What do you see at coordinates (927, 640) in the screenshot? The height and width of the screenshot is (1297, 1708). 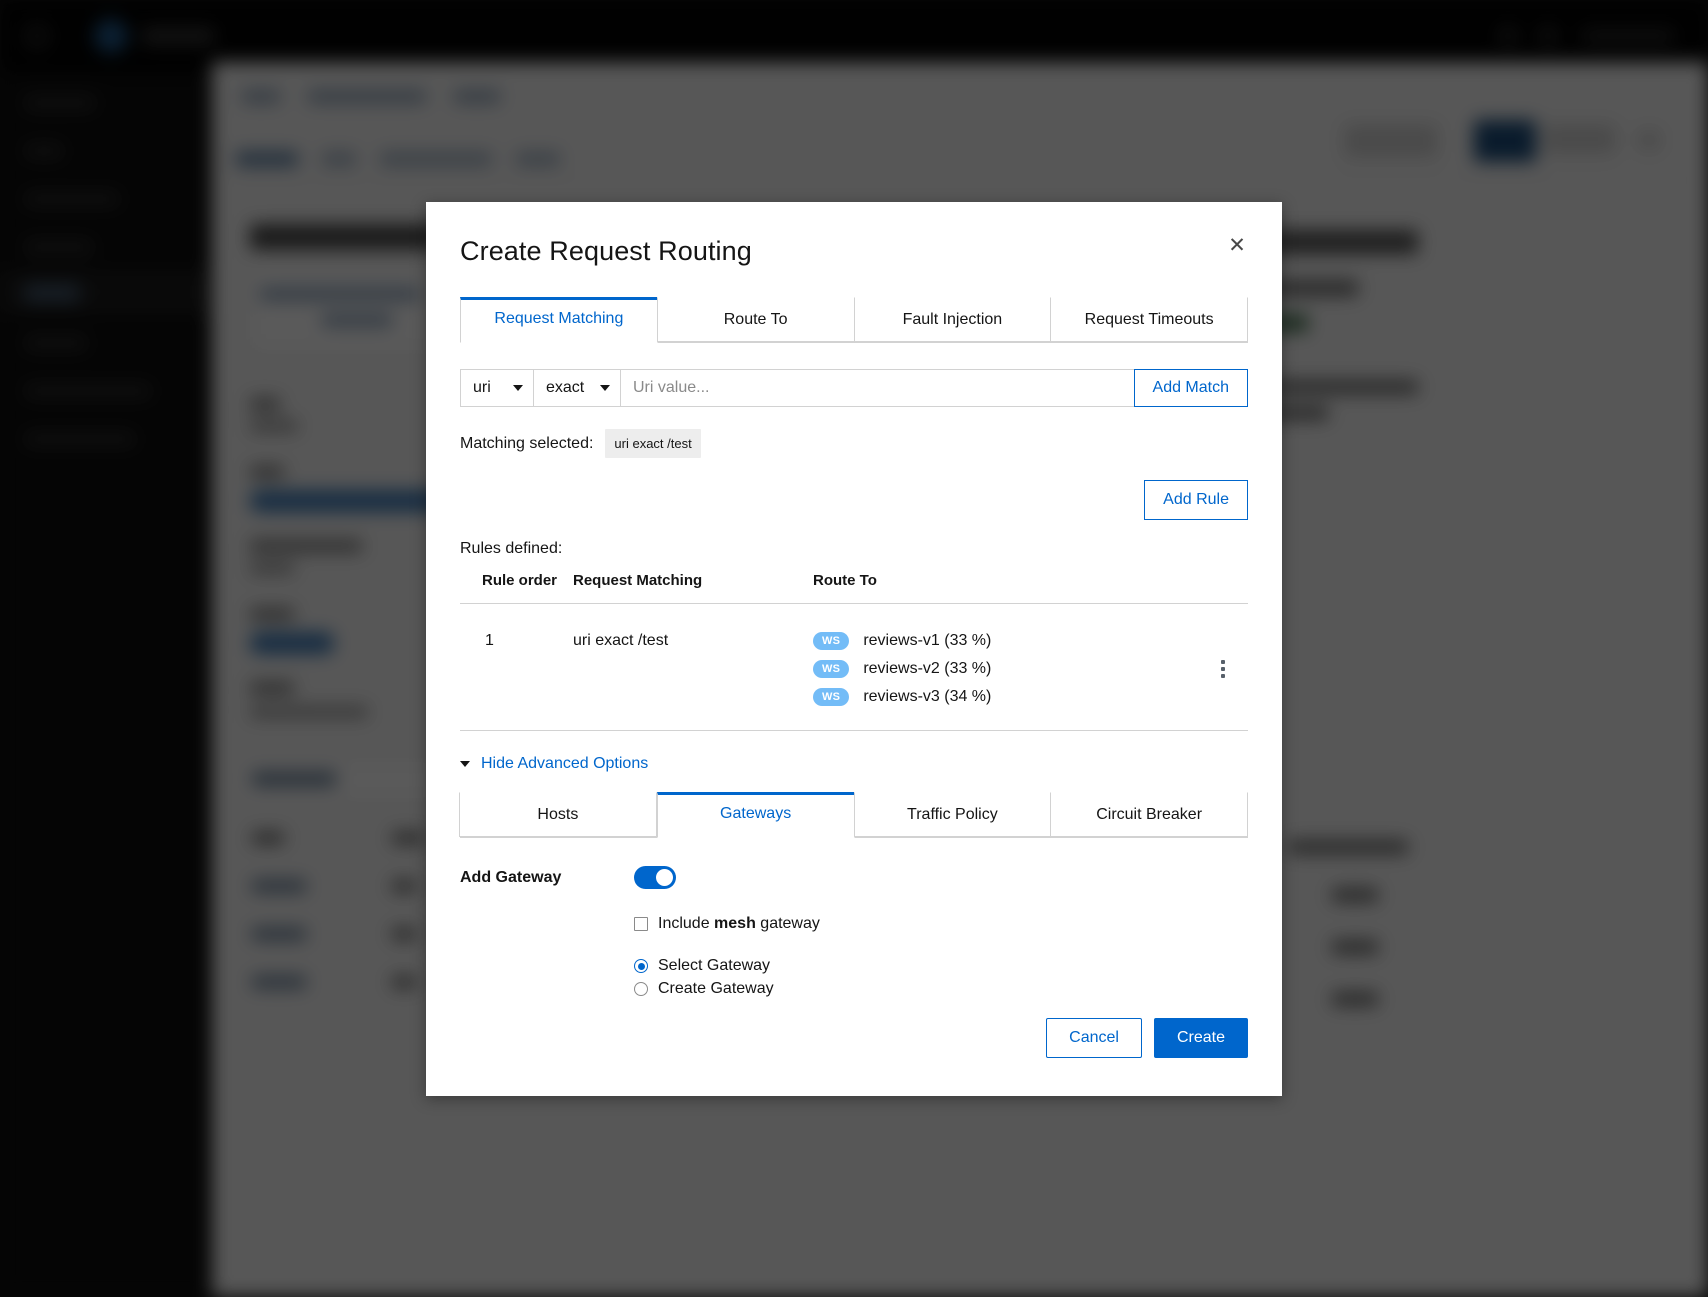 I see `route-label: reviews-v1 (33 %)` at bounding box center [927, 640].